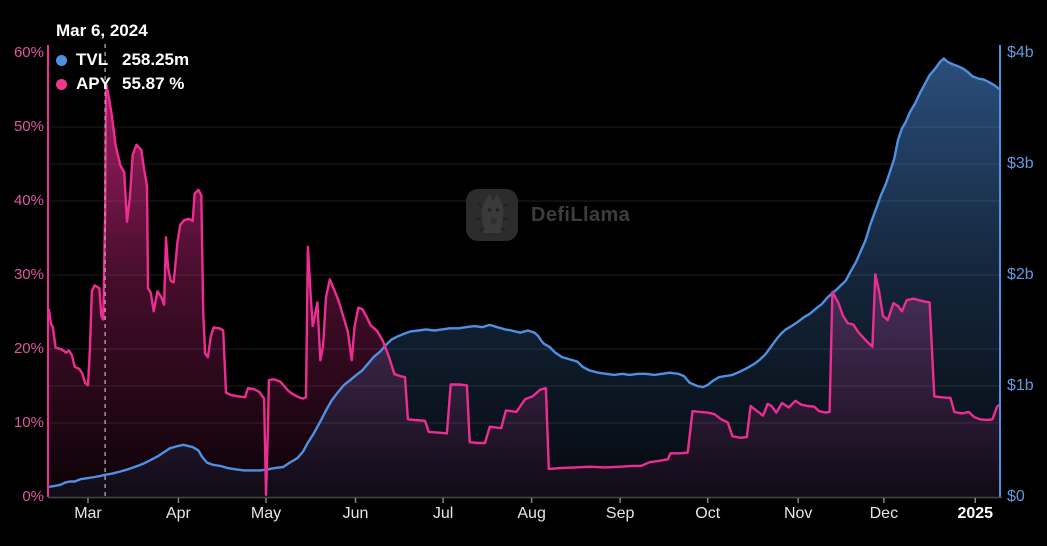 The image size is (1047, 546). I want to click on apy-series-dot, so click(61, 84).